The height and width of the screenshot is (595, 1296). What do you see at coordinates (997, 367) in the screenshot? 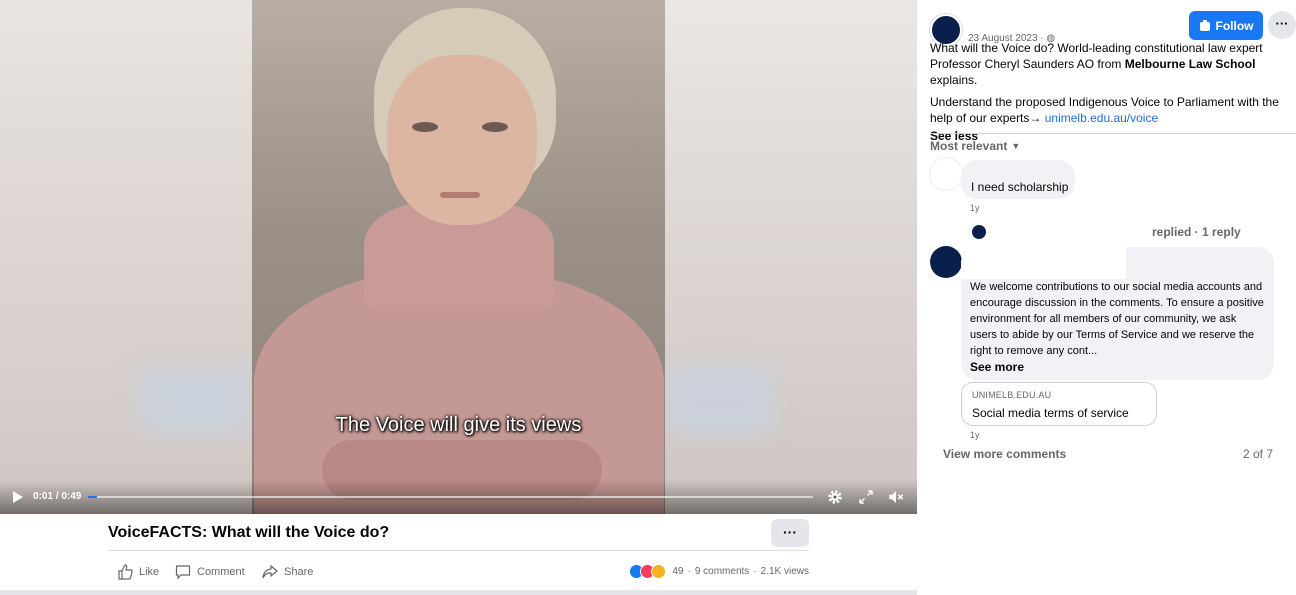
I see `see-more-button: See more` at bounding box center [997, 367].